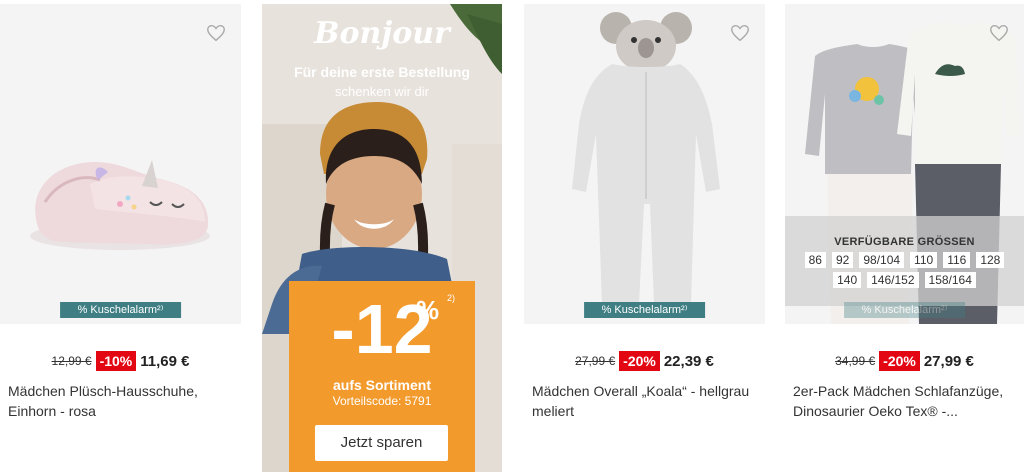  What do you see at coordinates (381, 385) in the screenshot?
I see `promo-offer-text: aufs Sortiment` at bounding box center [381, 385].